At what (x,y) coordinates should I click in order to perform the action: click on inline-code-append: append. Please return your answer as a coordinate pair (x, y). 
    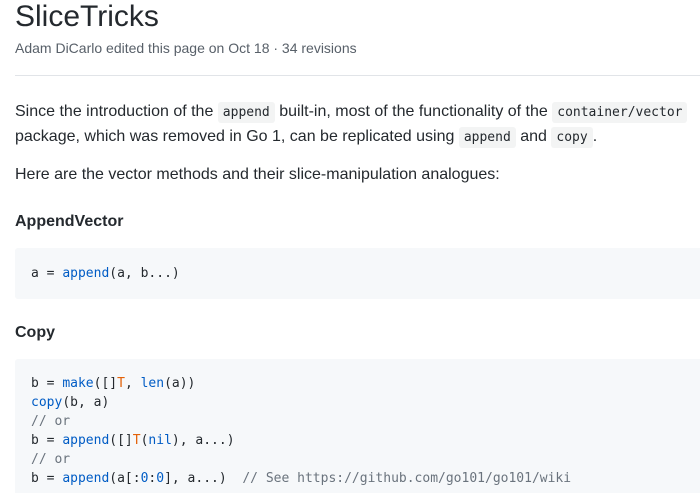
    Looking at the image, I should click on (246, 112).